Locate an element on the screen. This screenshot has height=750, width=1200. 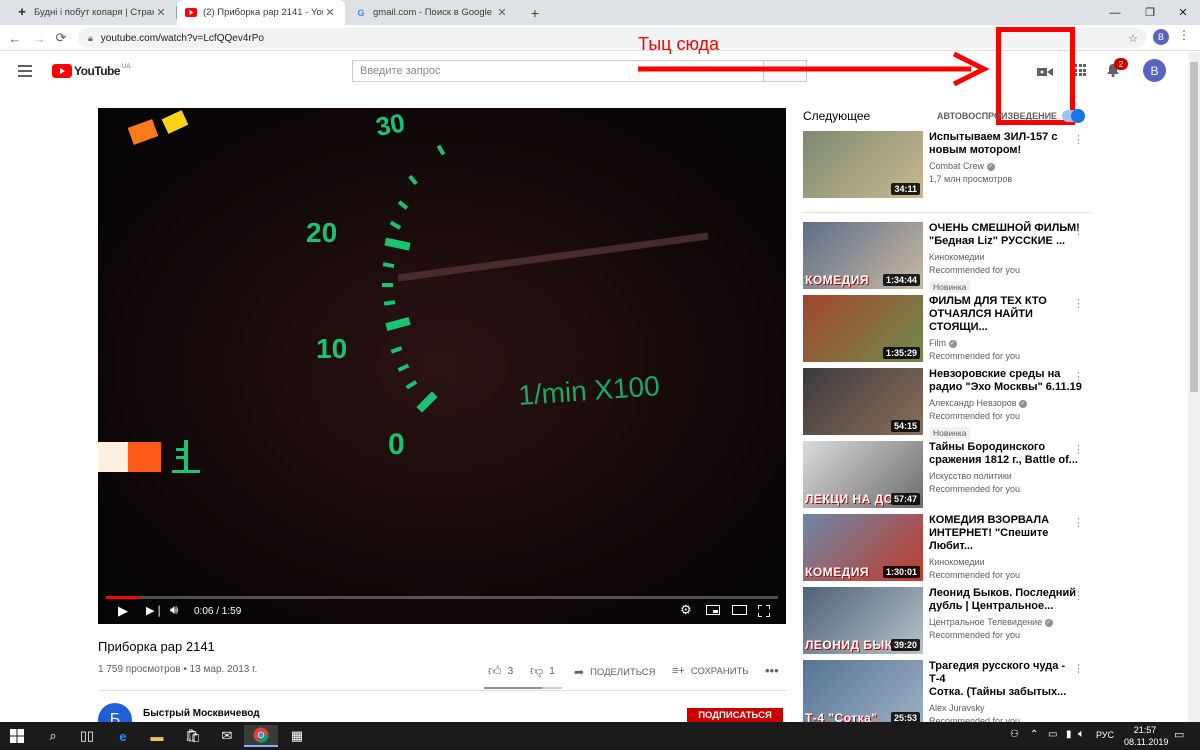
file-explorer-icon: ▬ is located at coordinates (157, 736).